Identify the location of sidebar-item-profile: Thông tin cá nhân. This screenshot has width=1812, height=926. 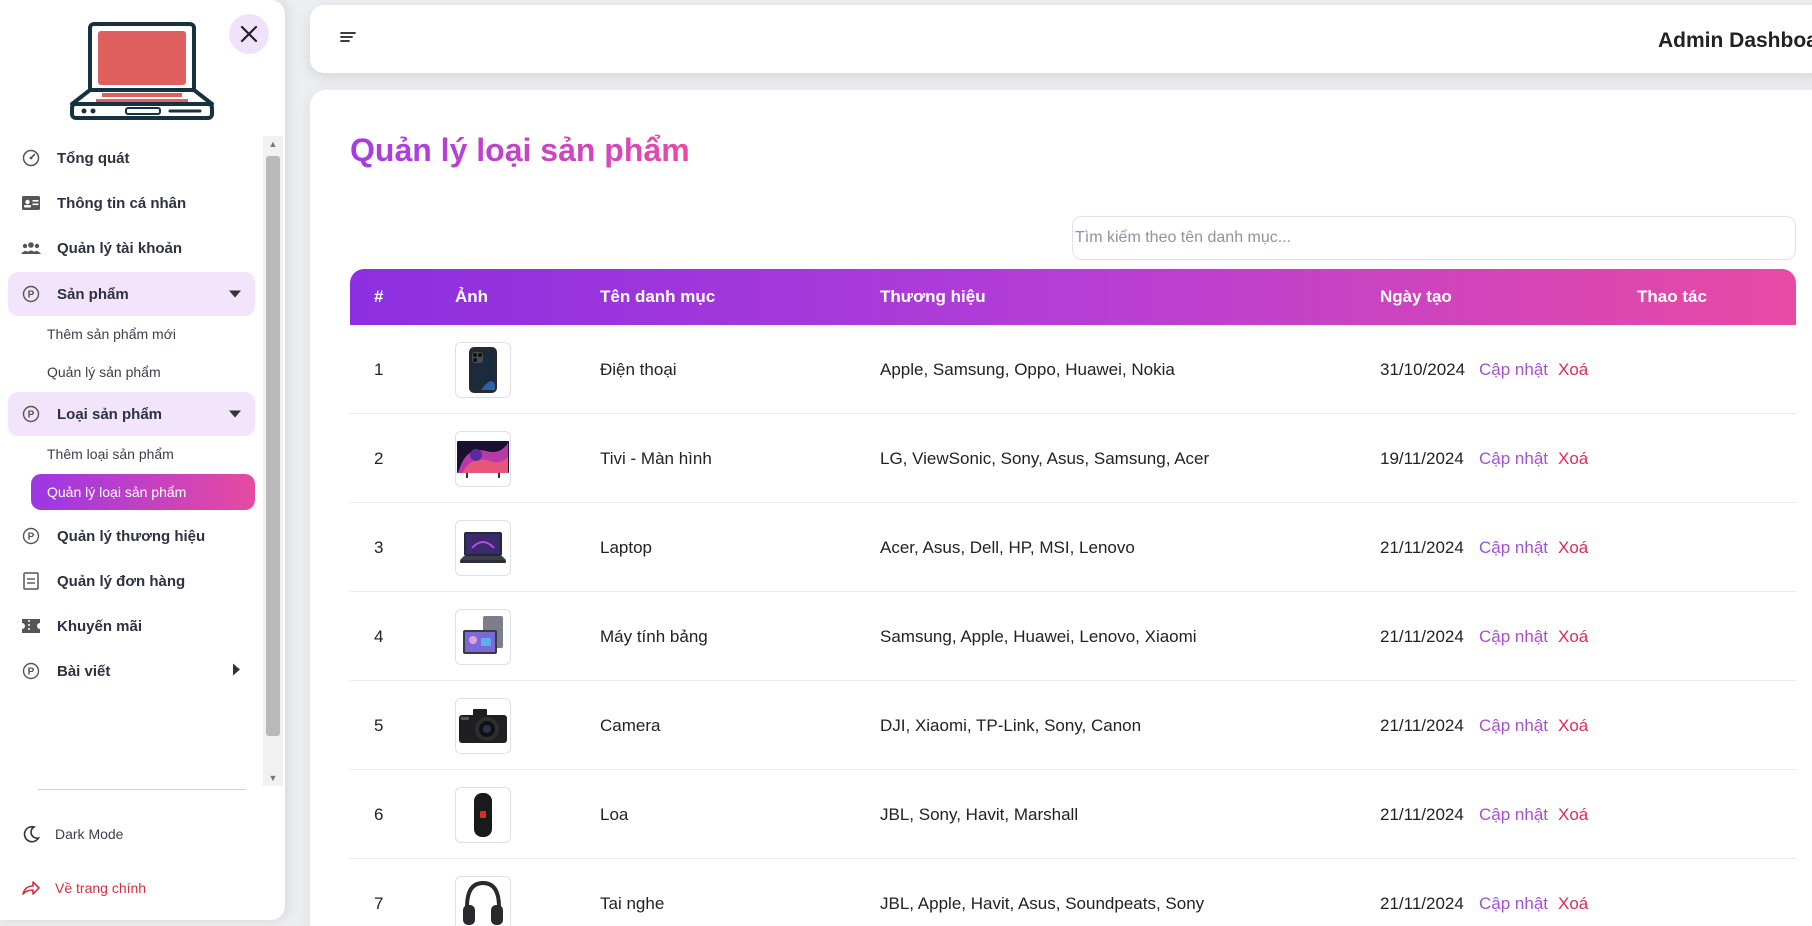
(131, 203).